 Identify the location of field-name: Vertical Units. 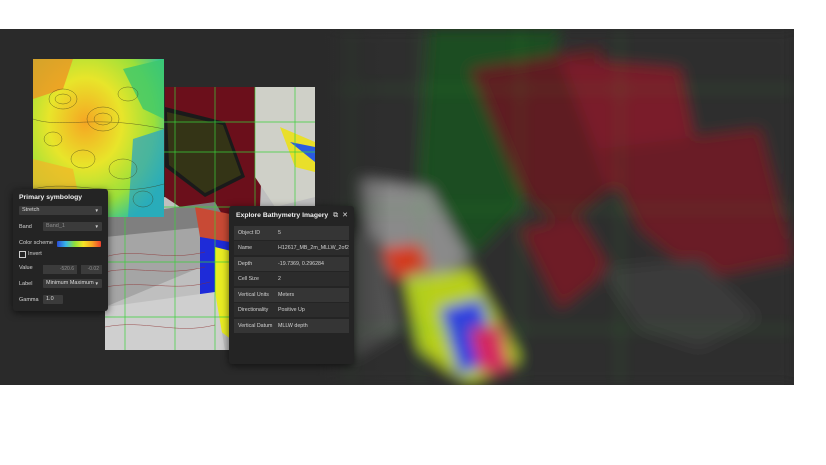
(253, 295).